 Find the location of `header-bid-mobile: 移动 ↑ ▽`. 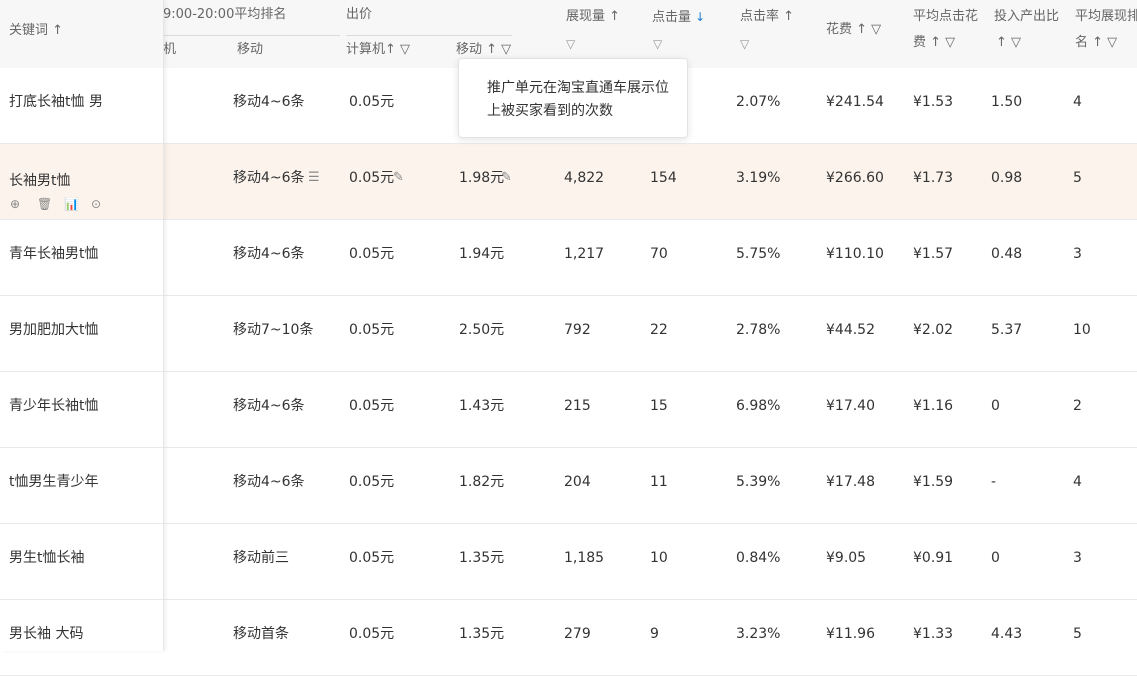

header-bid-mobile: 移动 ↑ ▽ is located at coordinates (483, 50).